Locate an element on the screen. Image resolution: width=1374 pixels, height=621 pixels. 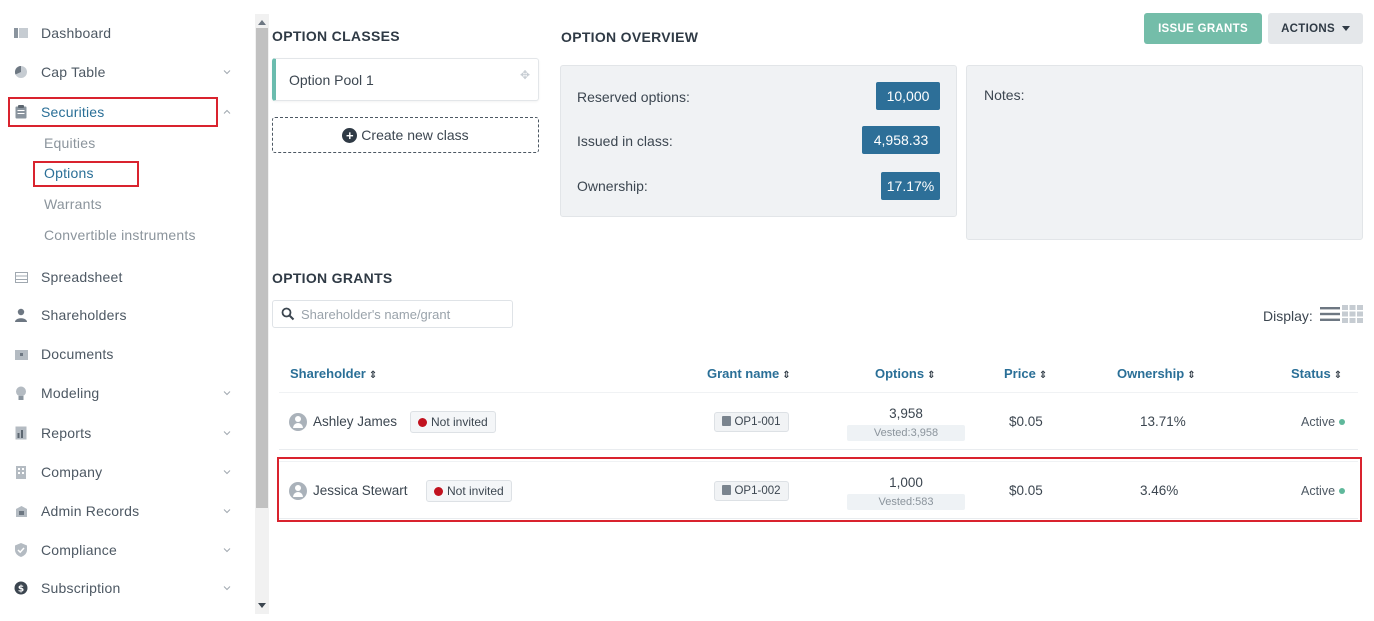
sidebar-item-label: Company is located at coordinates (72, 472).